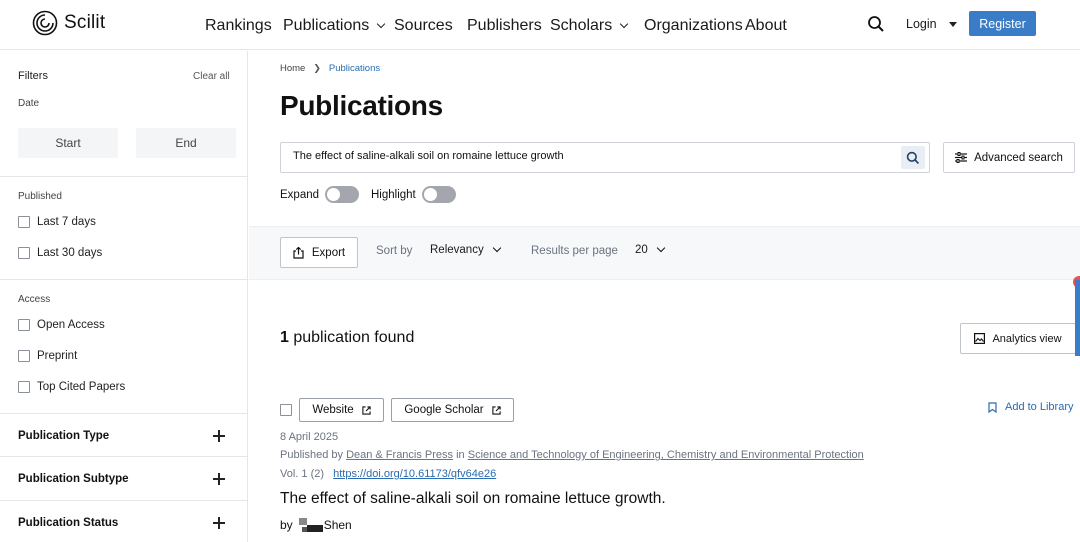 The width and height of the screenshot is (1080, 542). I want to click on login-label: Login, so click(921, 24).